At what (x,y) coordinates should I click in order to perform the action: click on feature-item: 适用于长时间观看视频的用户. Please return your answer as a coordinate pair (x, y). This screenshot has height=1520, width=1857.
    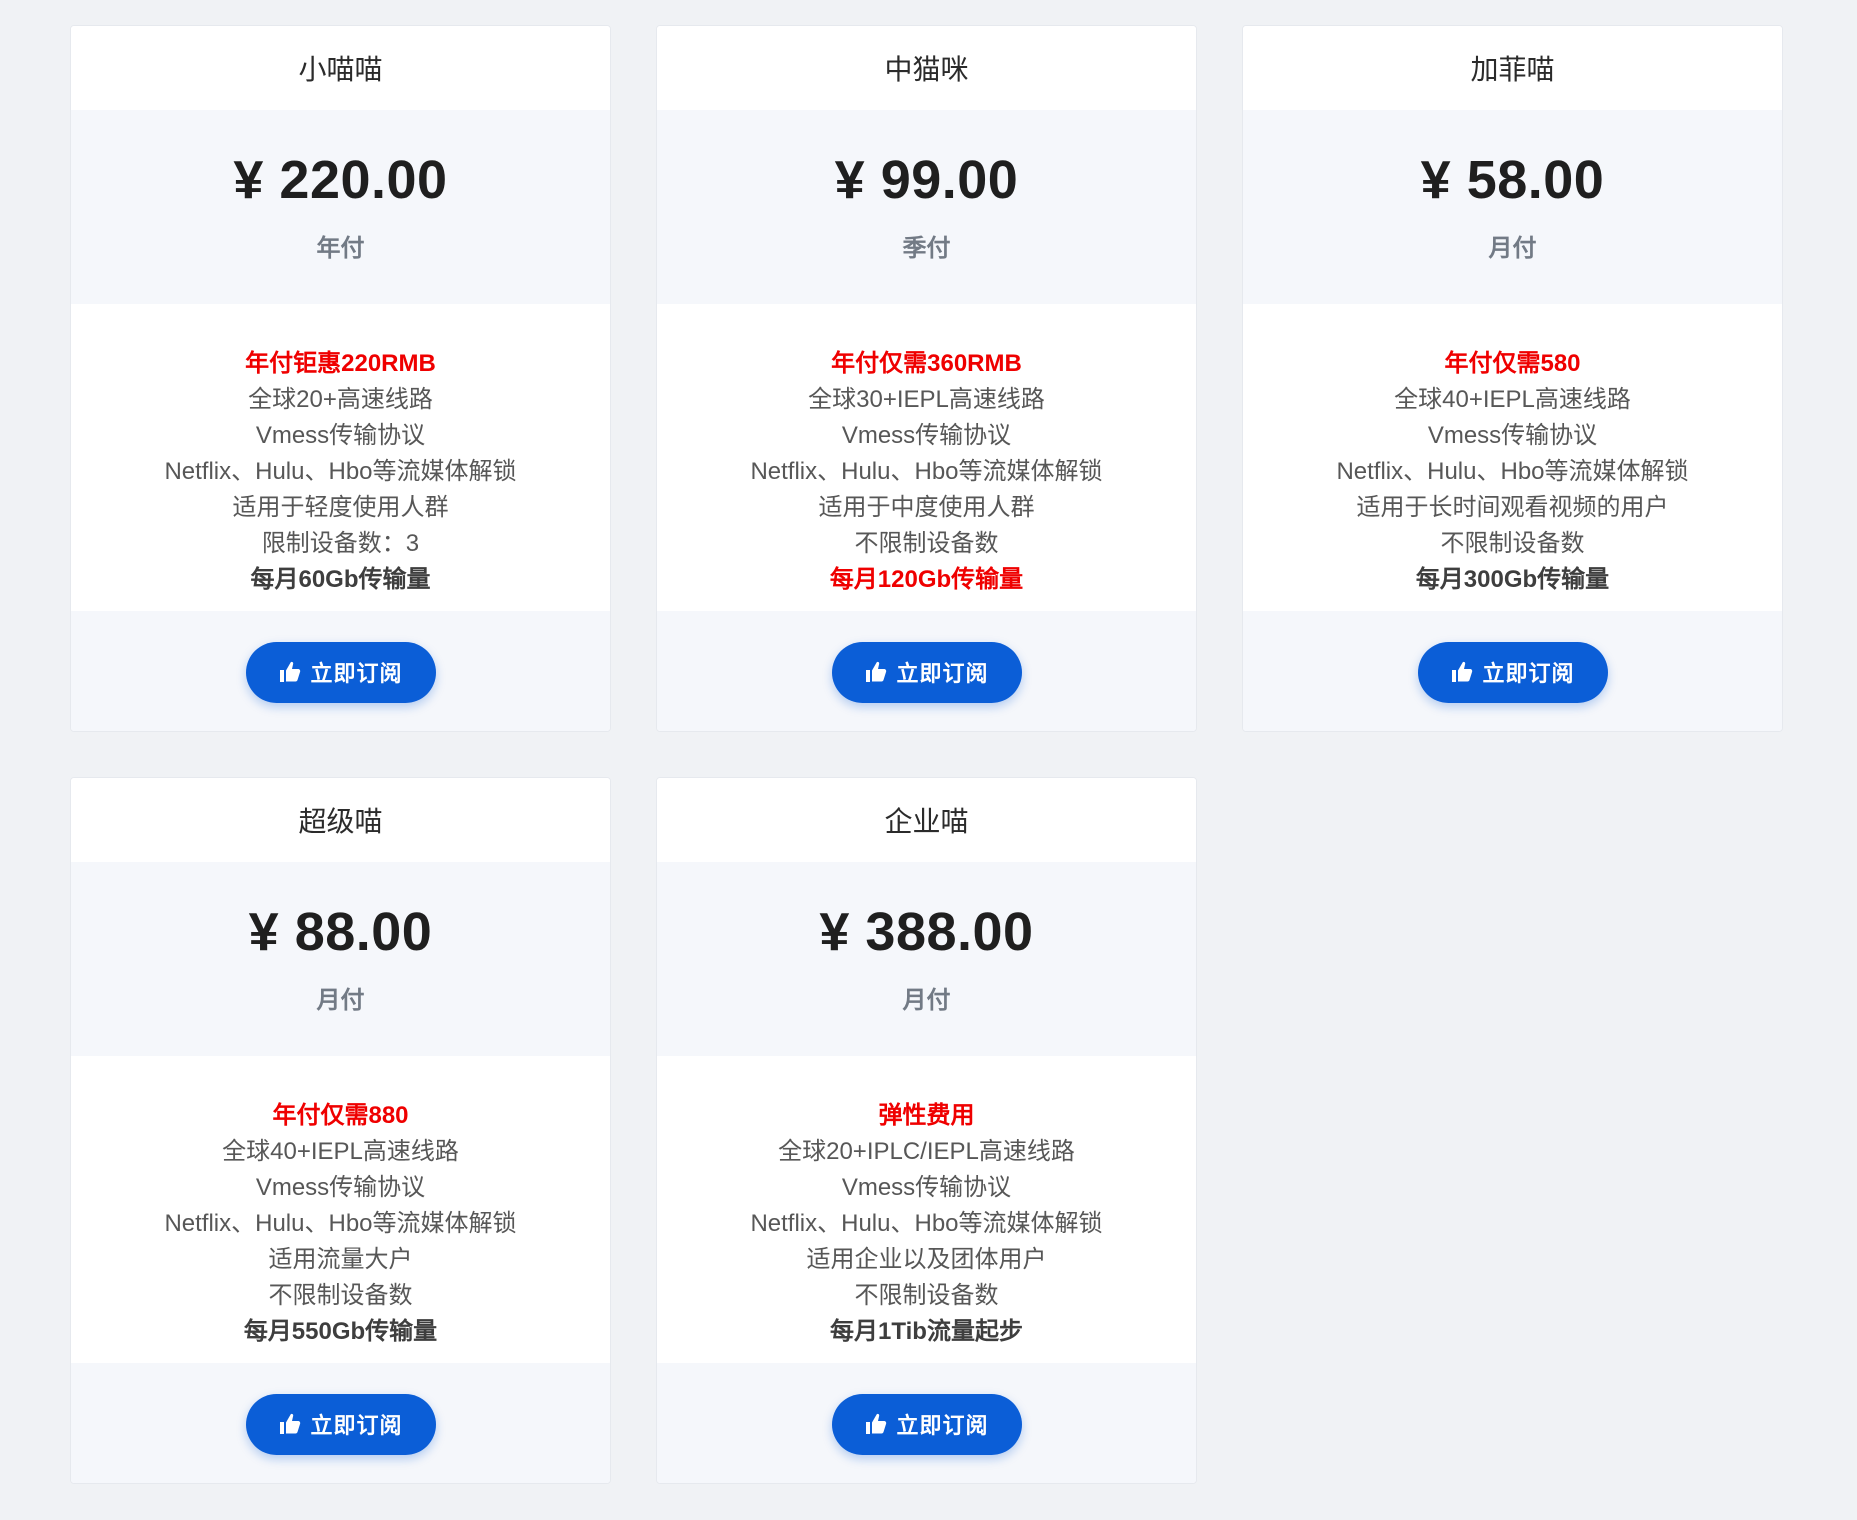
    Looking at the image, I should click on (1512, 507).